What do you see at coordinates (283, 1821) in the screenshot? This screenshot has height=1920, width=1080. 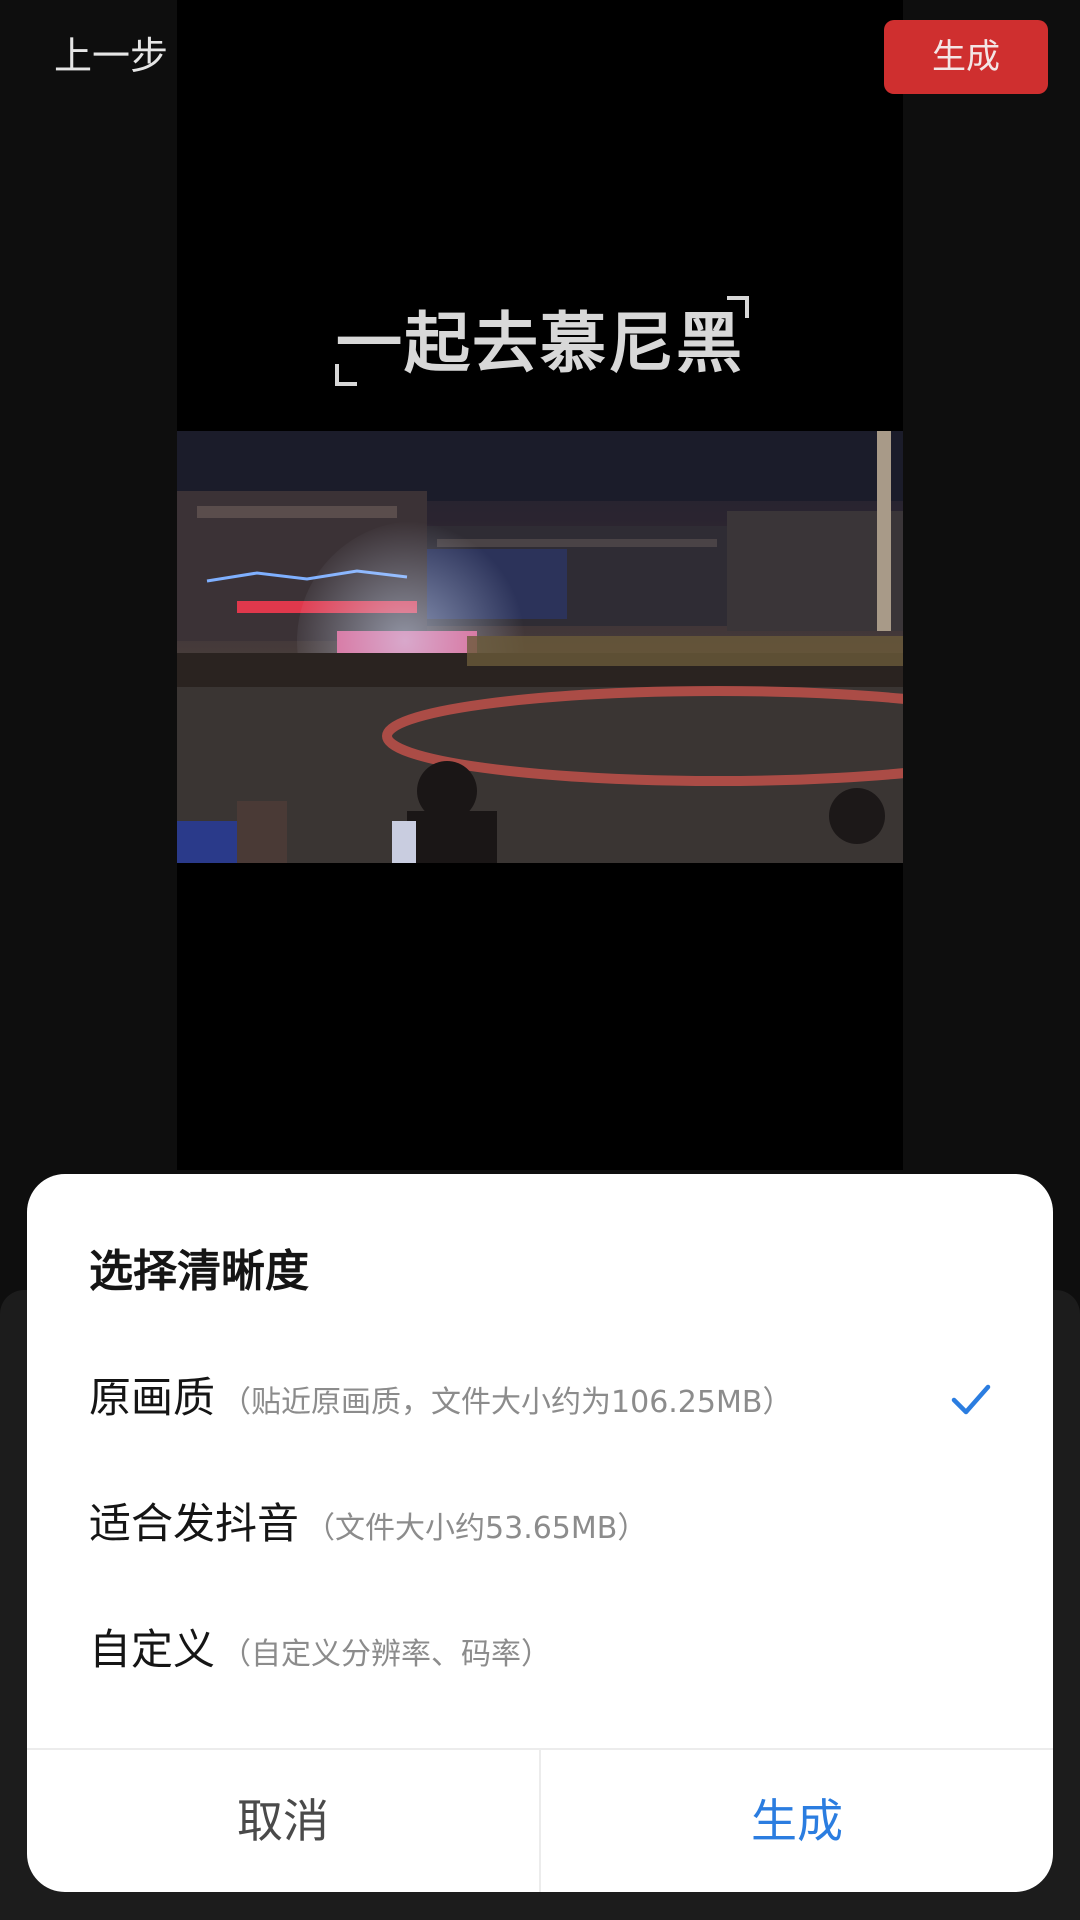 I see `cancel-button: 取消` at bounding box center [283, 1821].